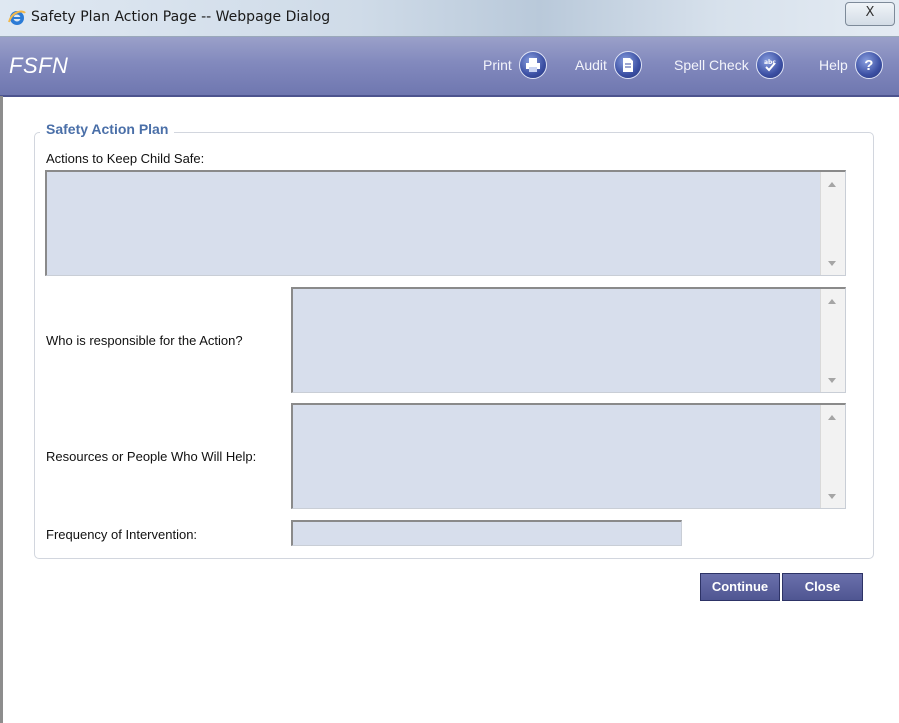 The width and height of the screenshot is (899, 723). What do you see at coordinates (17, 17) in the screenshot?
I see `internet-explorer-icon` at bounding box center [17, 17].